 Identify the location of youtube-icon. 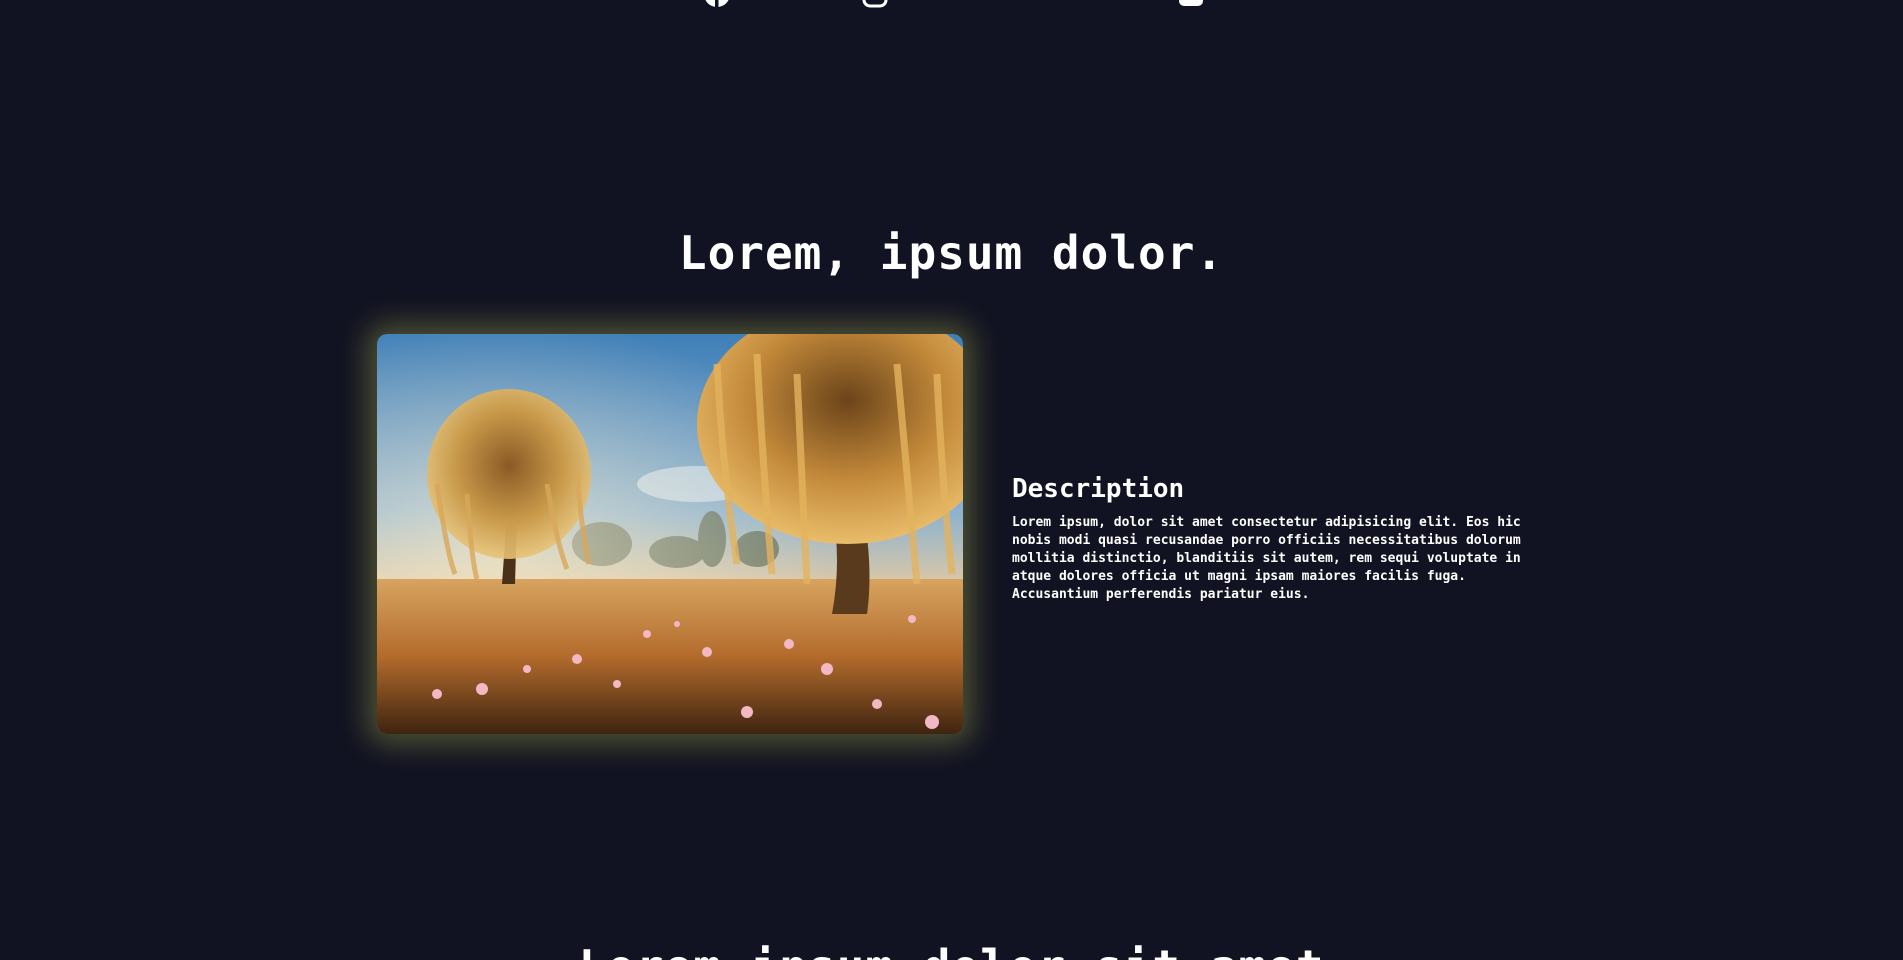
(1191, 4).